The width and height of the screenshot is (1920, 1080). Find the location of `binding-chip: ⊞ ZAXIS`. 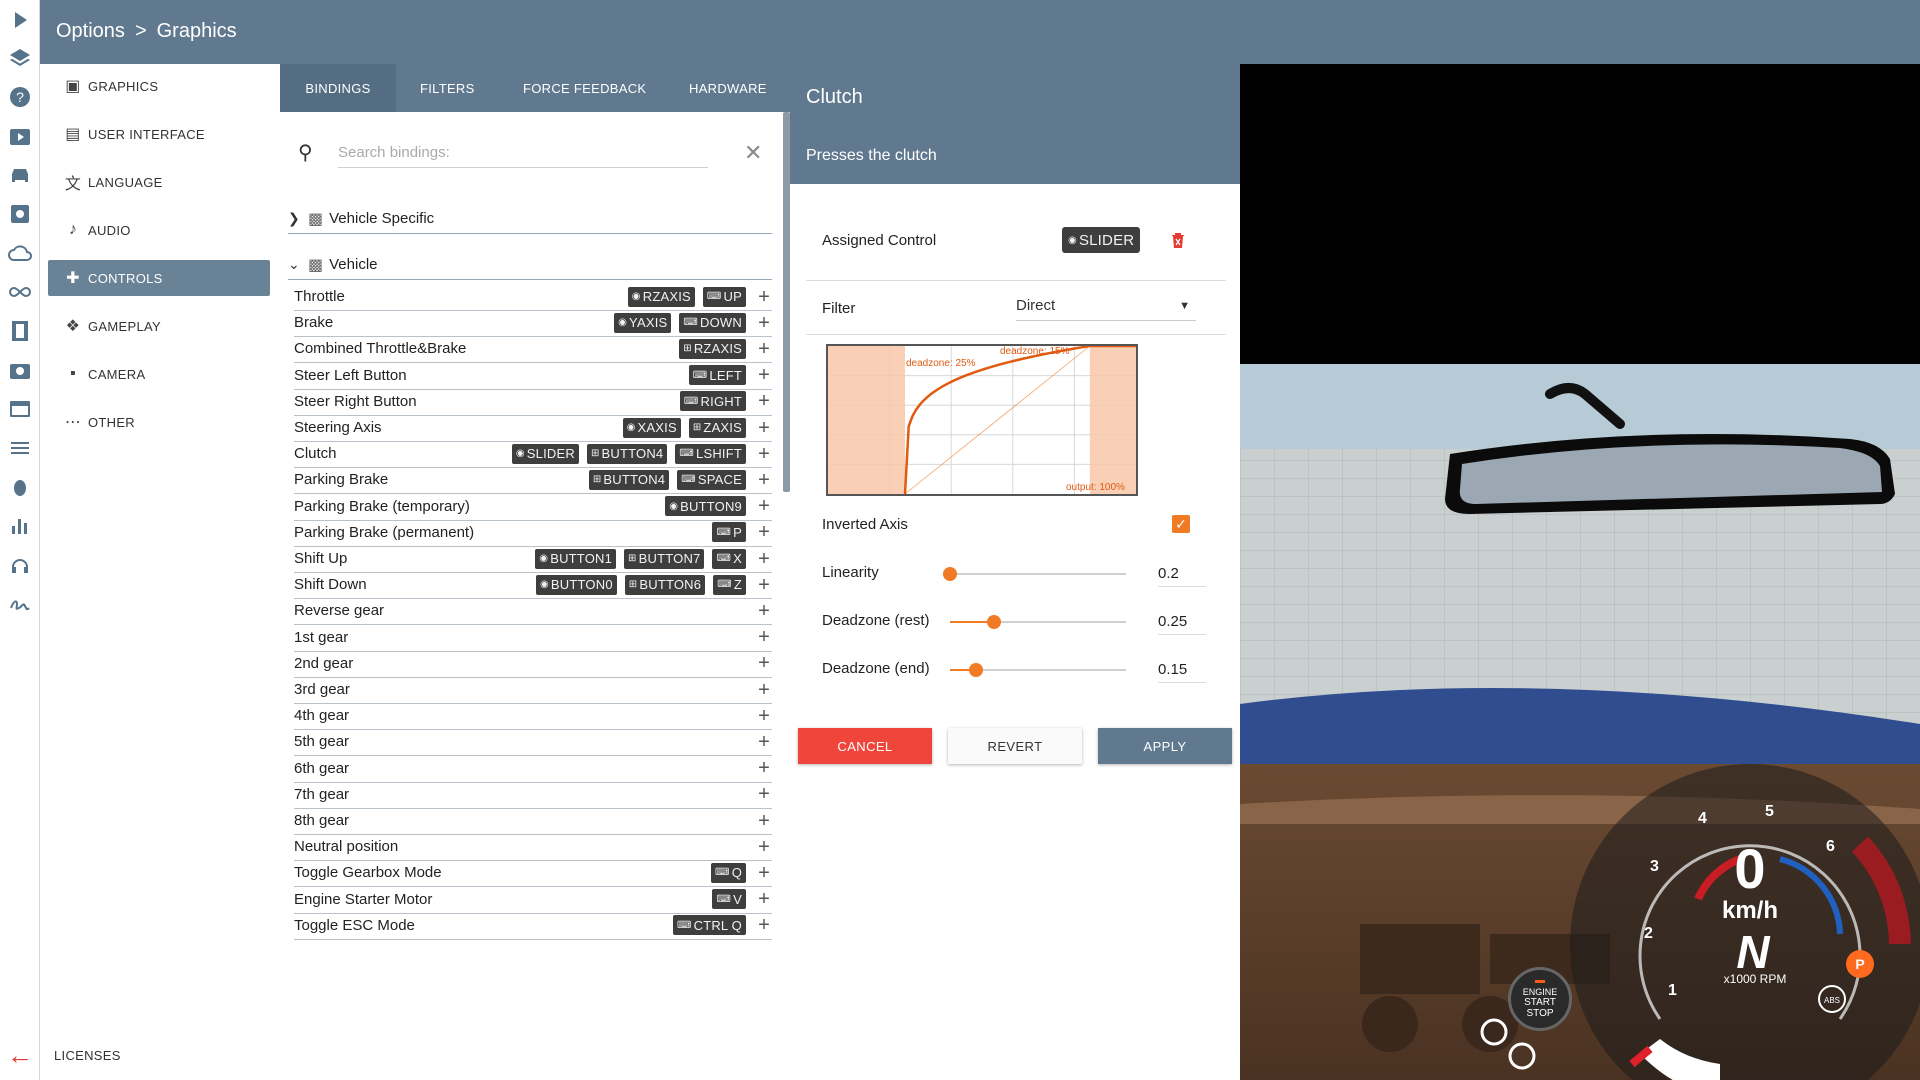

binding-chip: ⊞ ZAXIS is located at coordinates (717, 427).